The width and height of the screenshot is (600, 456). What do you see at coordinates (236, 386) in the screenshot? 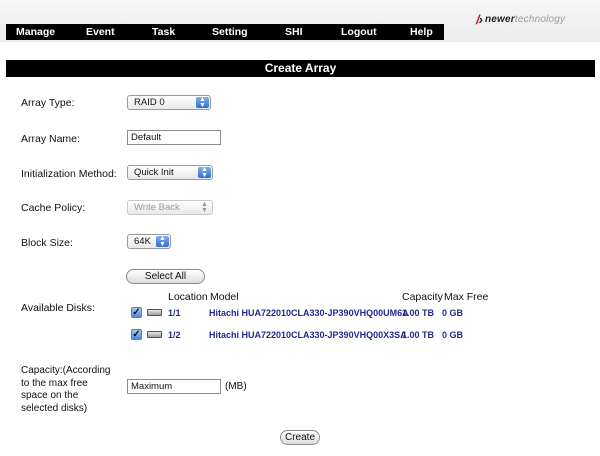
I see `capacity-unit: (MB)` at bounding box center [236, 386].